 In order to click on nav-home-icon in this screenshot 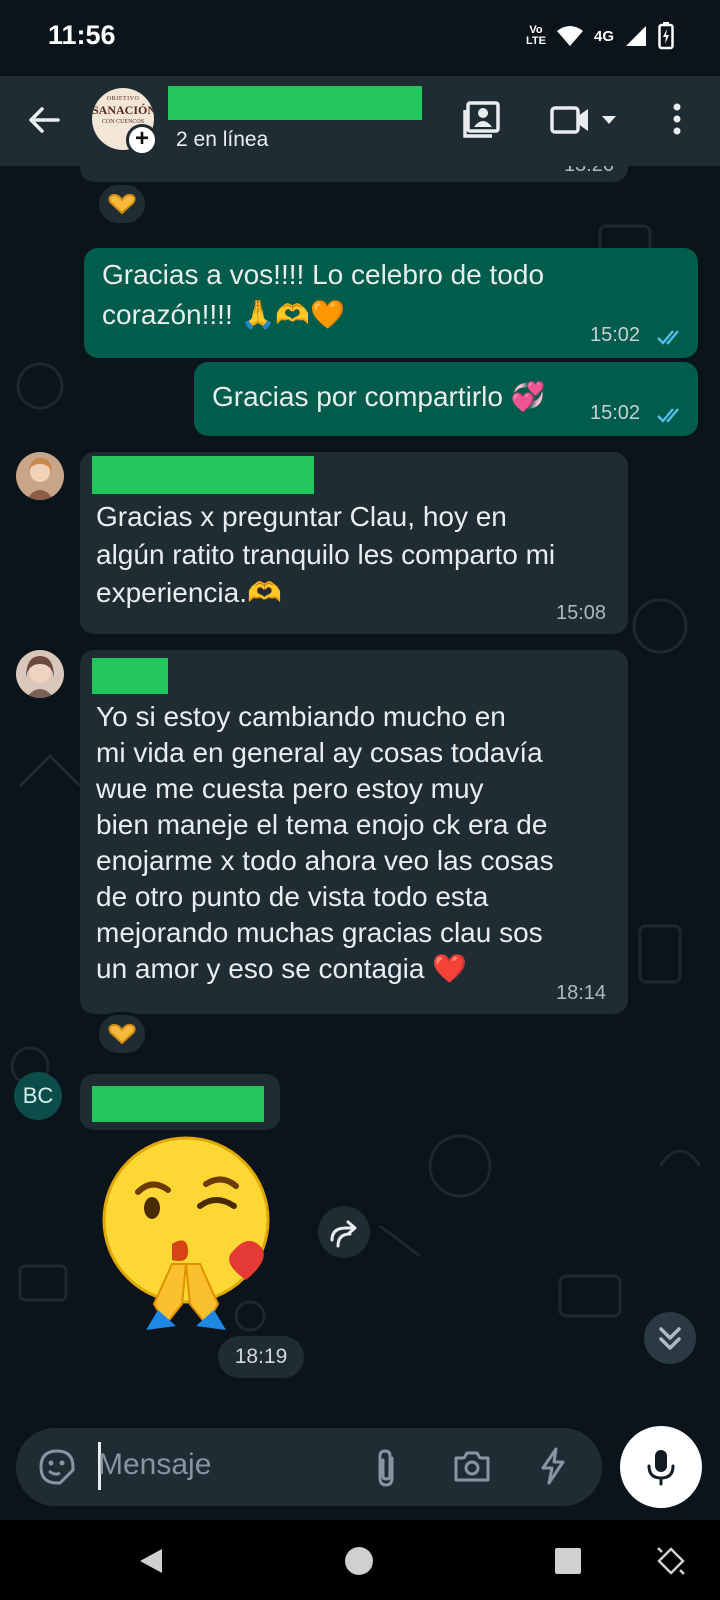, I will do `click(359, 1561)`.